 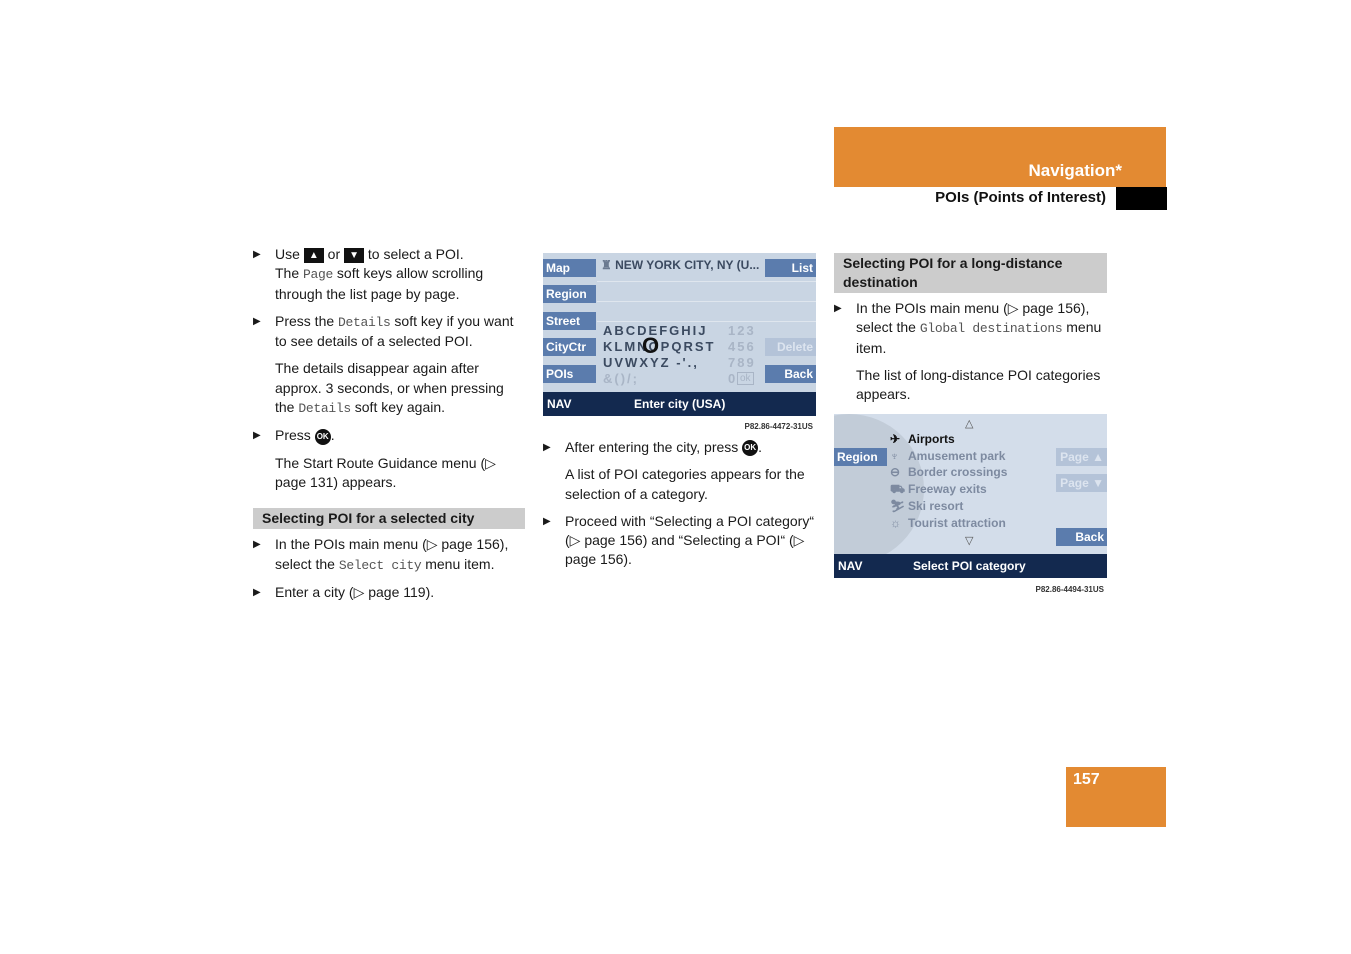 What do you see at coordinates (680, 447) in the screenshot?
I see `instruction-bullet: ▶ After entering the city, press OK.` at bounding box center [680, 447].